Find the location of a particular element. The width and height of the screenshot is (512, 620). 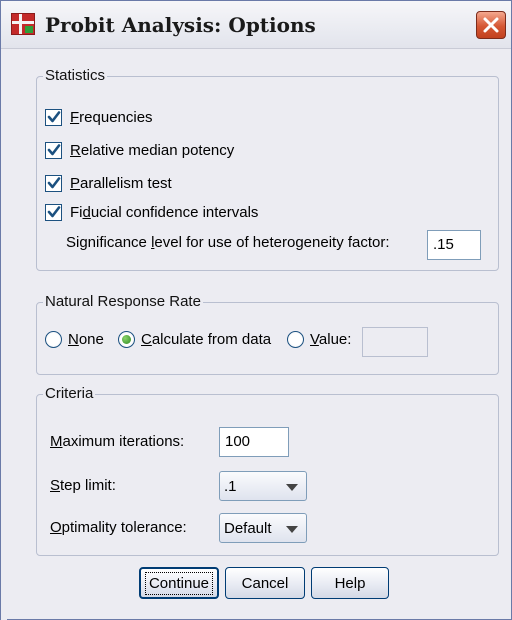

cancel-button: Cancel is located at coordinates (265, 583).